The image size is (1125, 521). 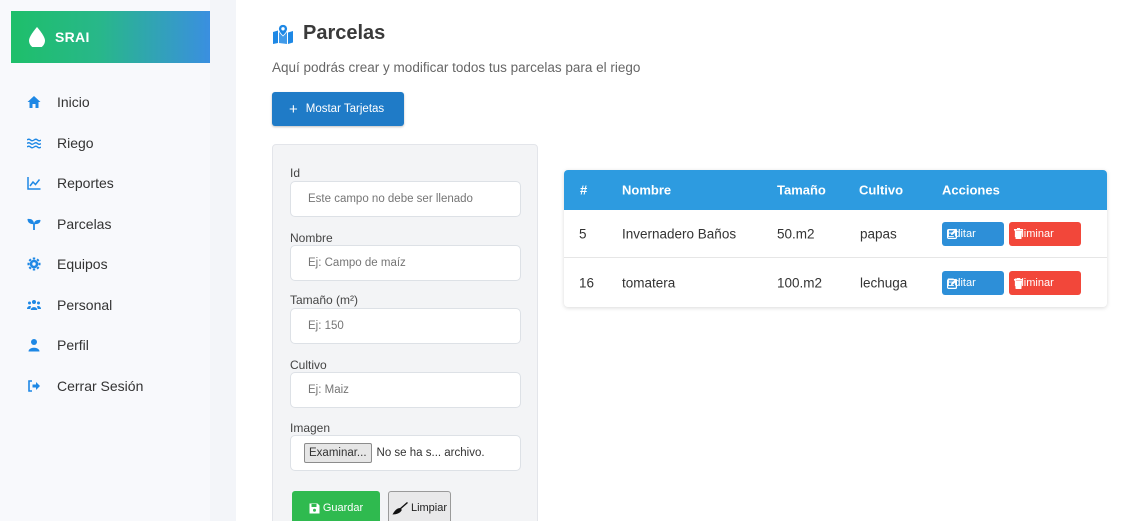 What do you see at coordinates (308, 365) in the screenshot?
I see `crop-label: Cultivo` at bounding box center [308, 365].